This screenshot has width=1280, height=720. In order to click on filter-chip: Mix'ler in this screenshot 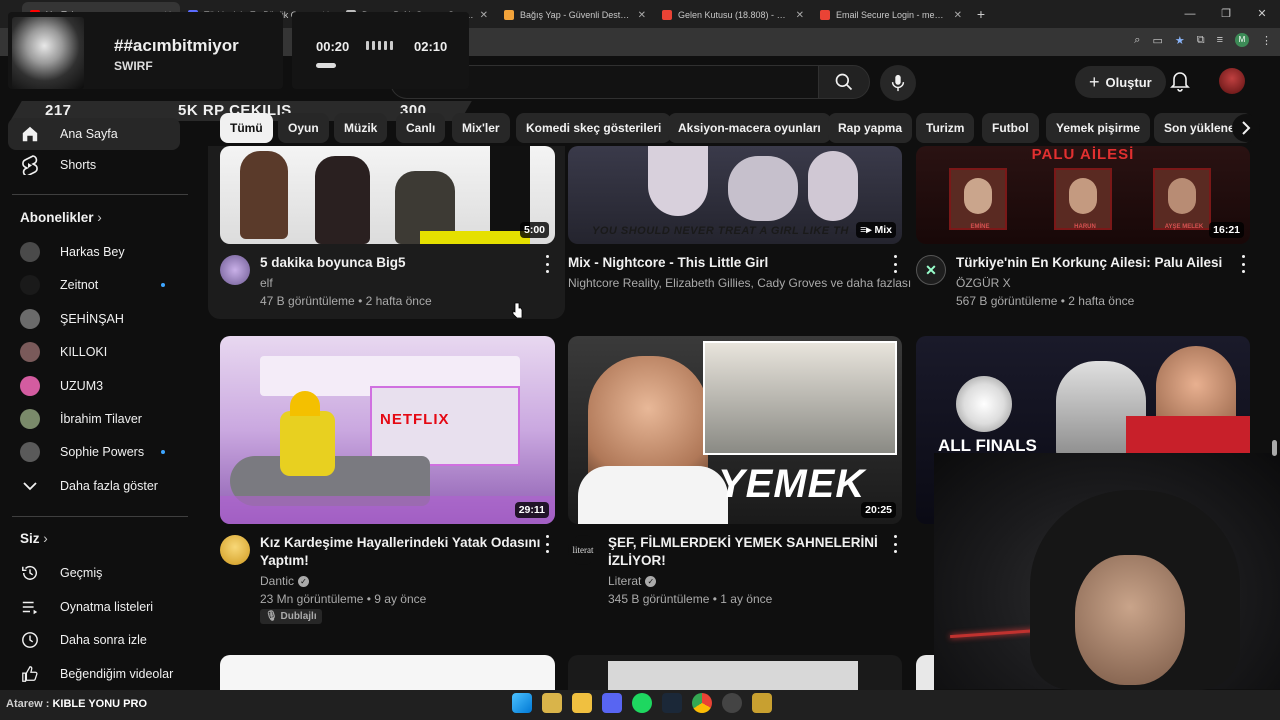, I will do `click(481, 128)`.